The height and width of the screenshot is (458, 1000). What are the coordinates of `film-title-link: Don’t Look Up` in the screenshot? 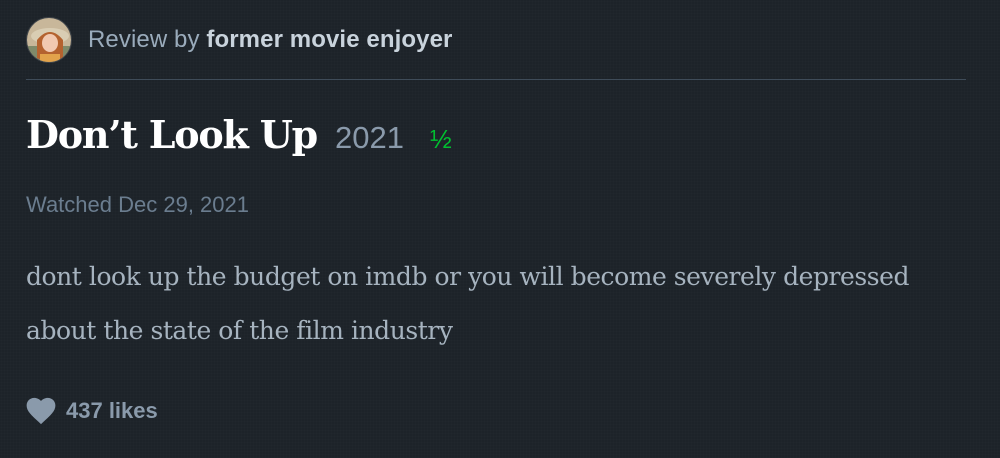 It's located at (172, 134).